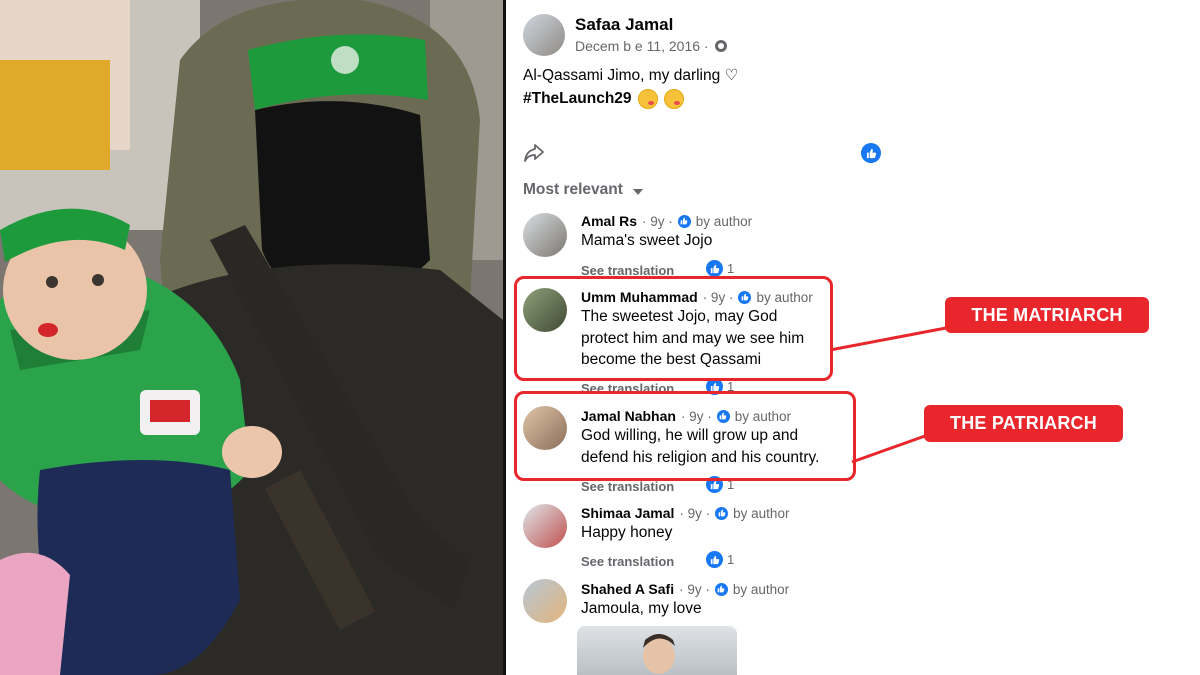 The height and width of the screenshot is (675, 1200). I want to click on matriarch-connector-line, so click(888, 339).